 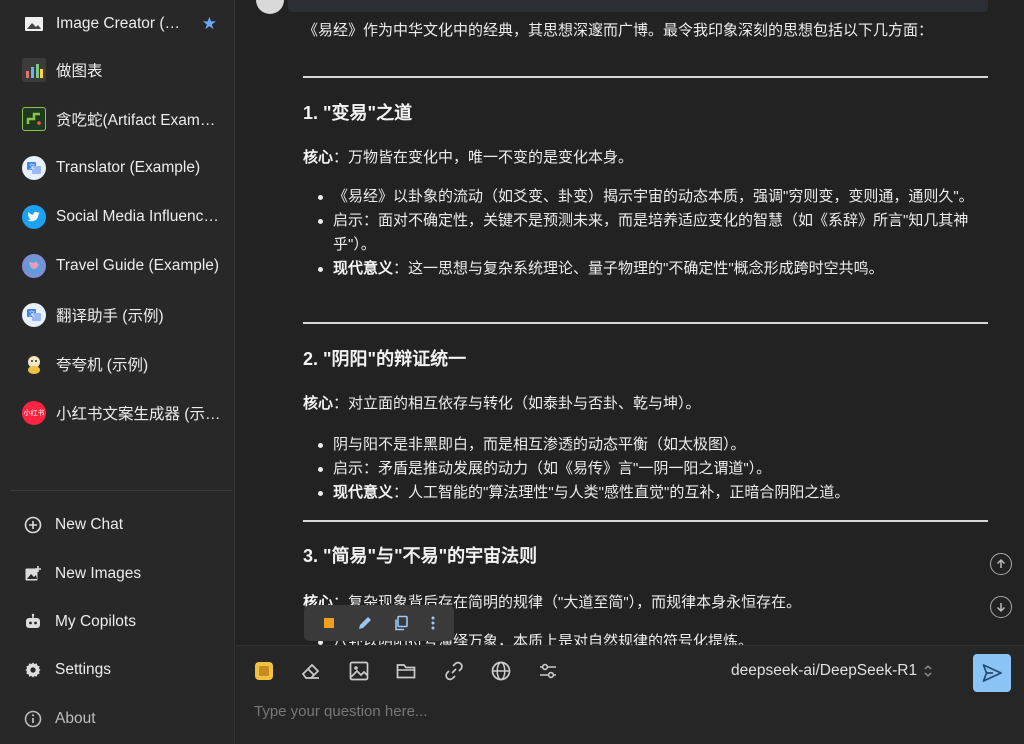 I want to click on more-vertical-icon, so click(x=433, y=623).